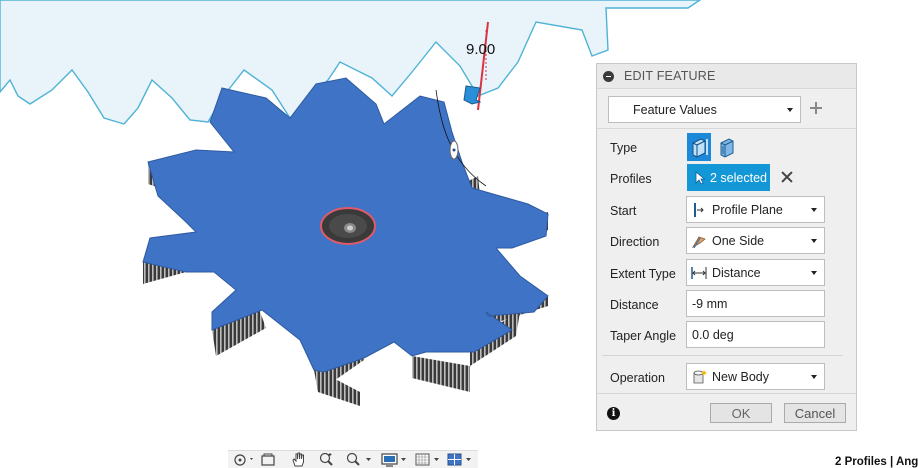  What do you see at coordinates (624, 148) in the screenshot?
I see `type-label: Type` at bounding box center [624, 148].